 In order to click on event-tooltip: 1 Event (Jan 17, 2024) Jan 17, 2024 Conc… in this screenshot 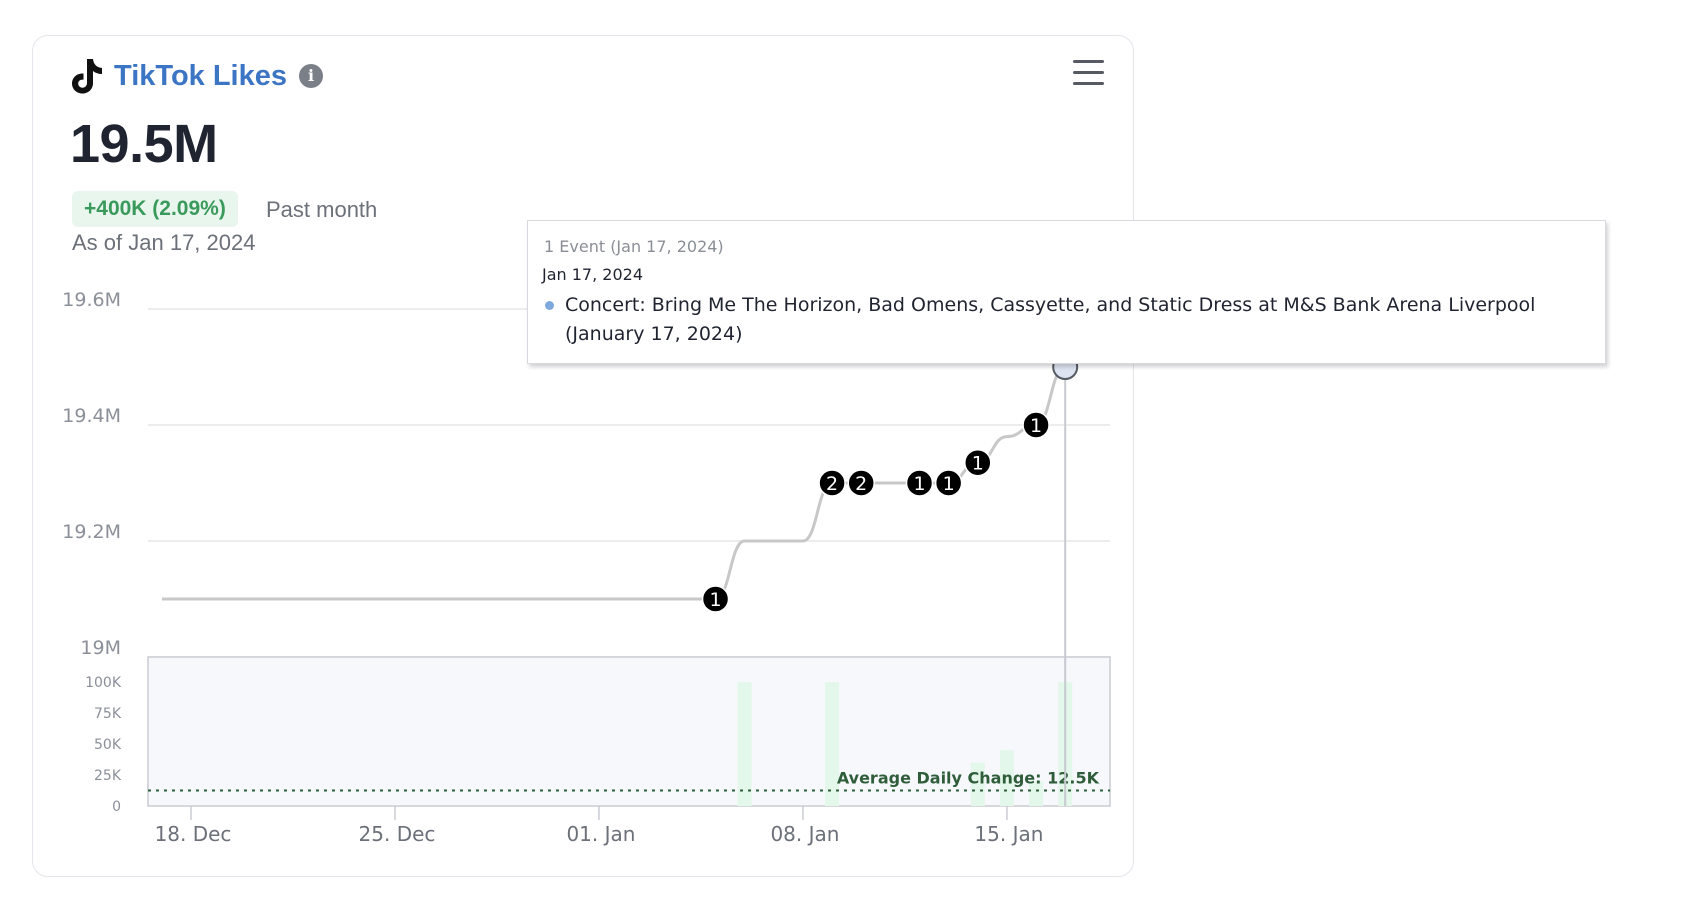, I will do `click(1066, 292)`.